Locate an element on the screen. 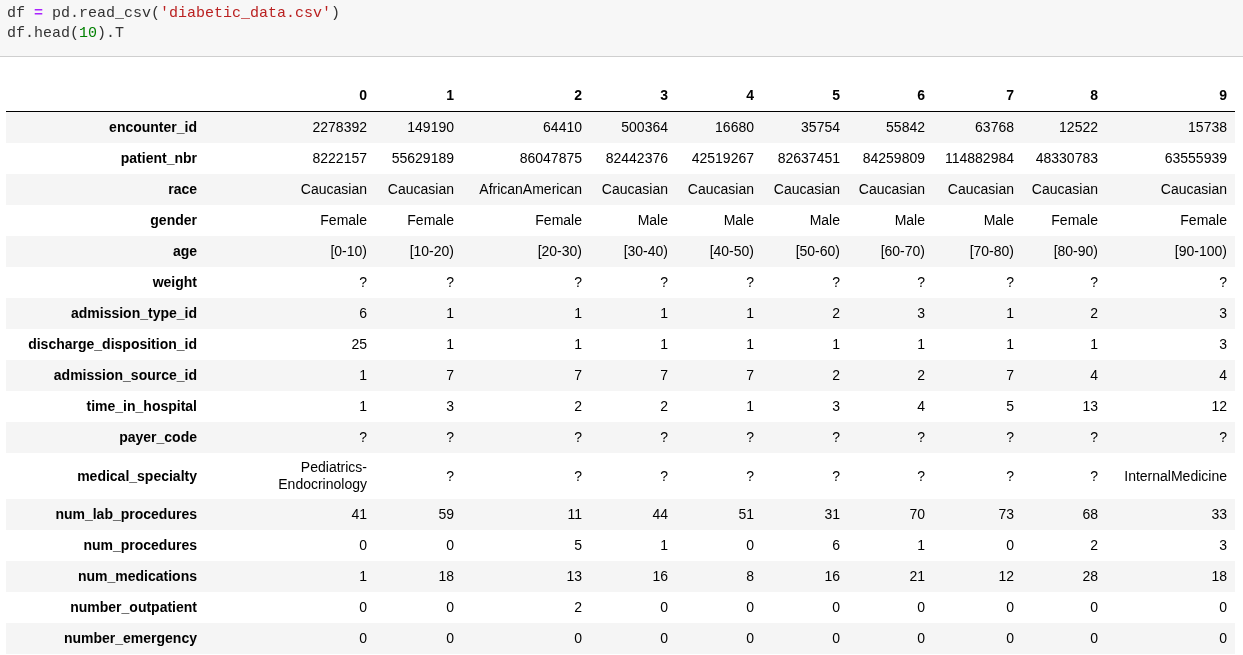 This screenshot has width=1243, height=655. row-label: medical_specialty is located at coordinates (137, 475).